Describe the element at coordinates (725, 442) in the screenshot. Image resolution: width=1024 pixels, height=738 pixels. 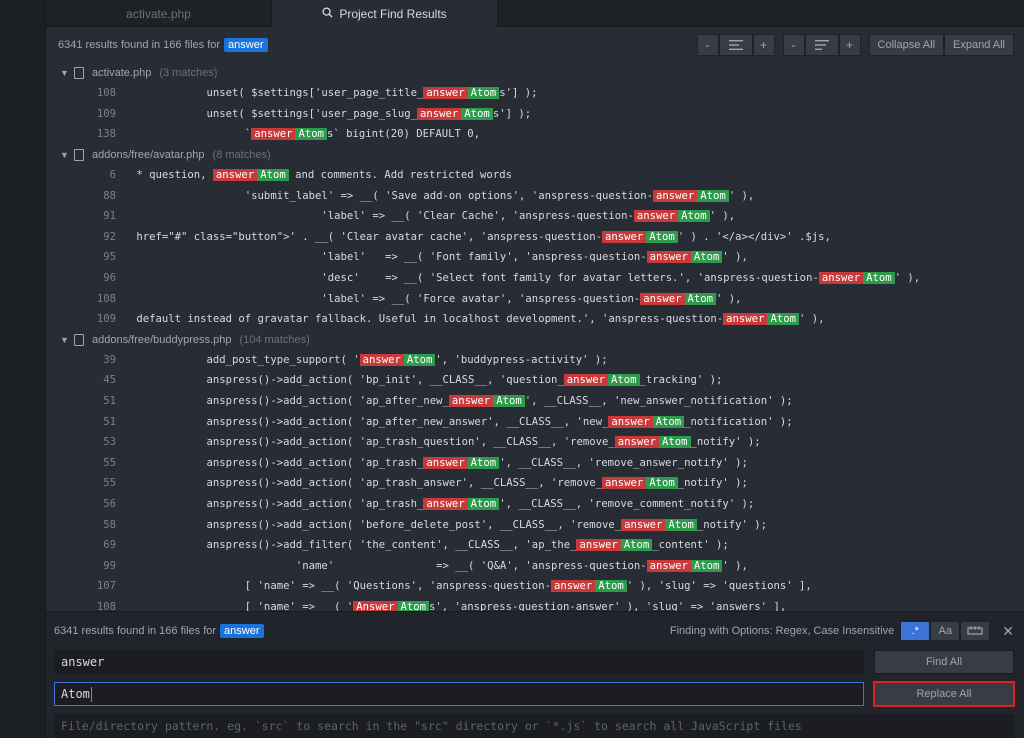
I see `code-text: _notify' );` at that location.